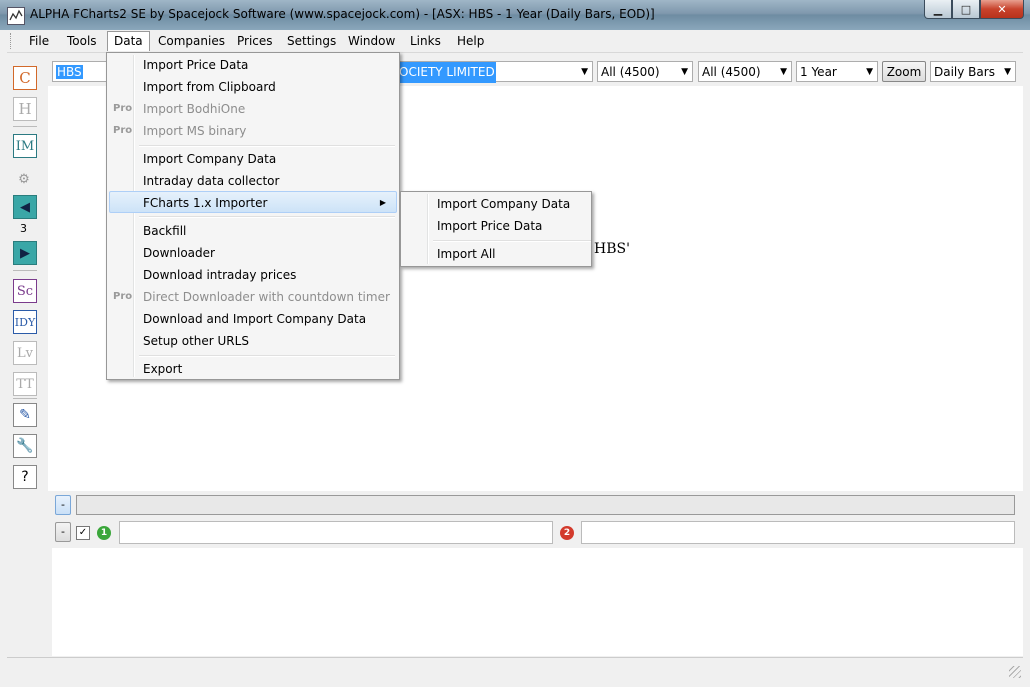 This screenshot has width=1030, height=687. Describe the element at coordinates (253, 341) in the screenshot. I see `menu-item-setup-urls: Setup other URLS` at that location.